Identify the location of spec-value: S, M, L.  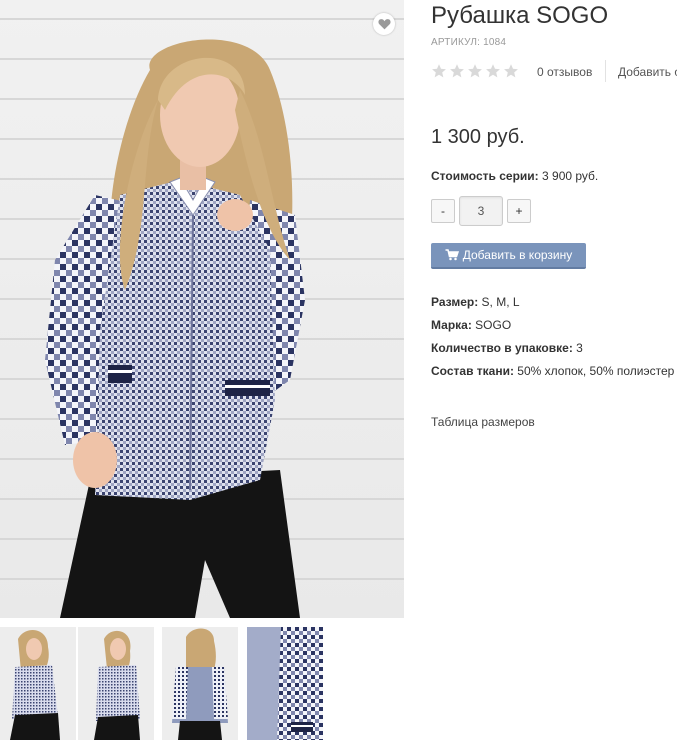
(499, 302).